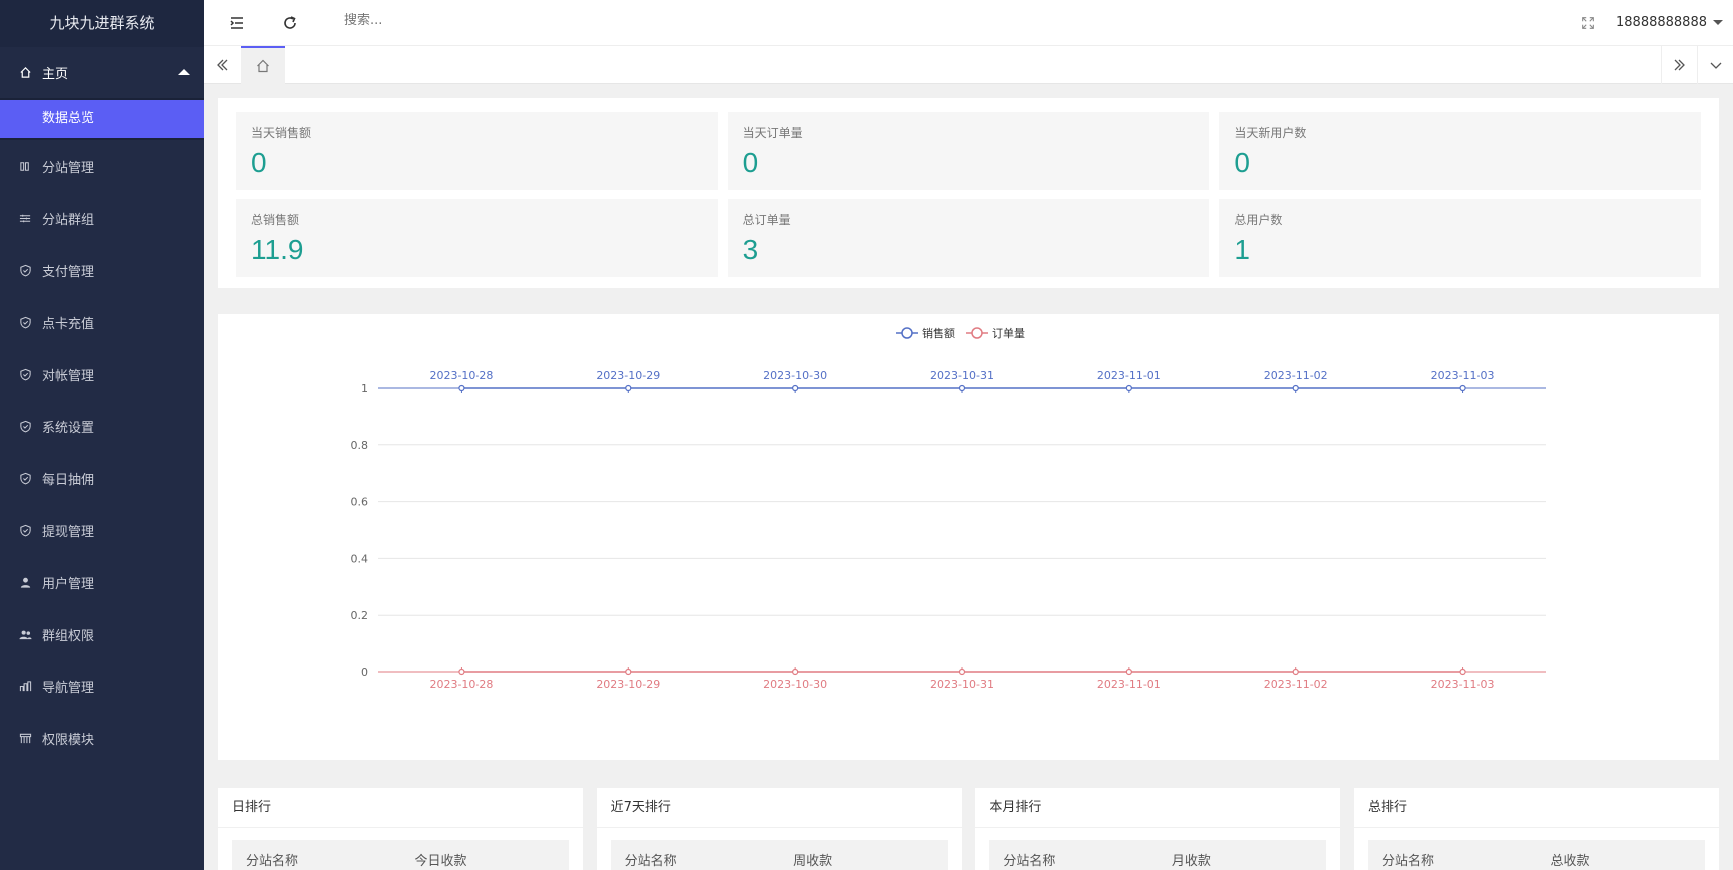 The image size is (1733, 870). Describe the element at coordinates (766, 220) in the screenshot. I see `stat-label: 总订单量` at that location.